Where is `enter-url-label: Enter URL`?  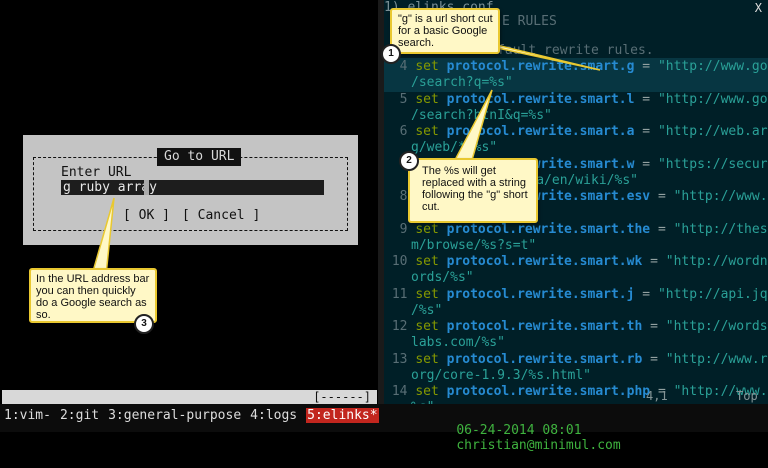
enter-url-label: Enter URL is located at coordinates (96, 172).